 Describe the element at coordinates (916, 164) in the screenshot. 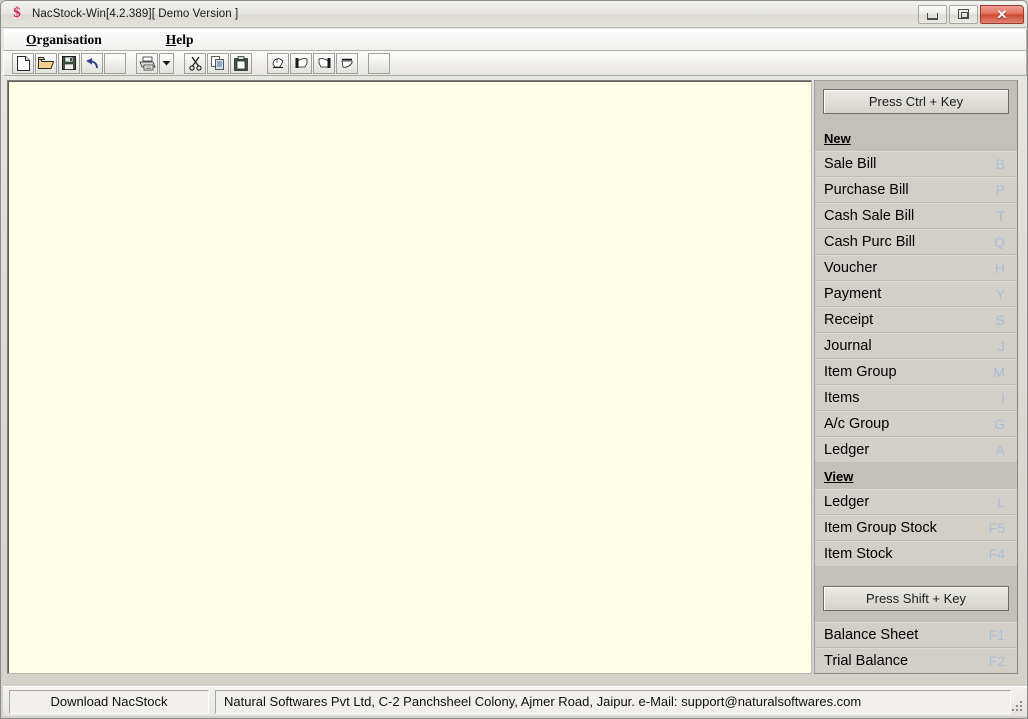

I see `shortcut-row: Sale Bill B` at that location.